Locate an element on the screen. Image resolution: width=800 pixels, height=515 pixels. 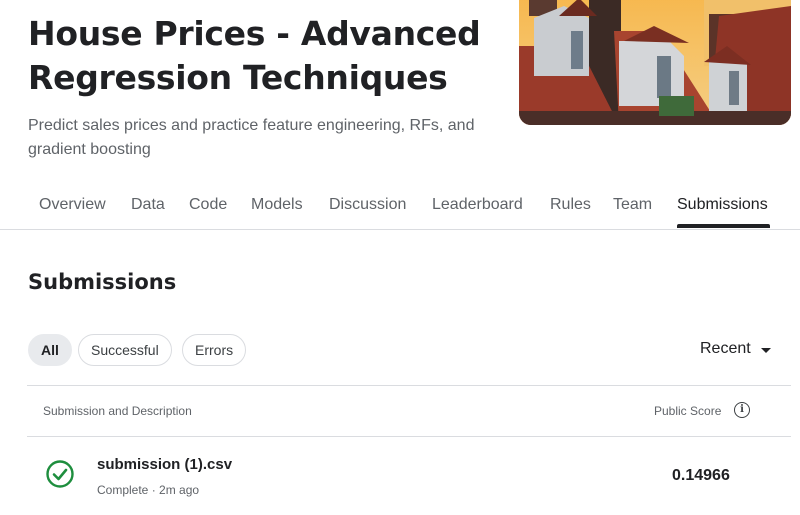
tab-leaderboard: Leaderboard is located at coordinates (477, 205).